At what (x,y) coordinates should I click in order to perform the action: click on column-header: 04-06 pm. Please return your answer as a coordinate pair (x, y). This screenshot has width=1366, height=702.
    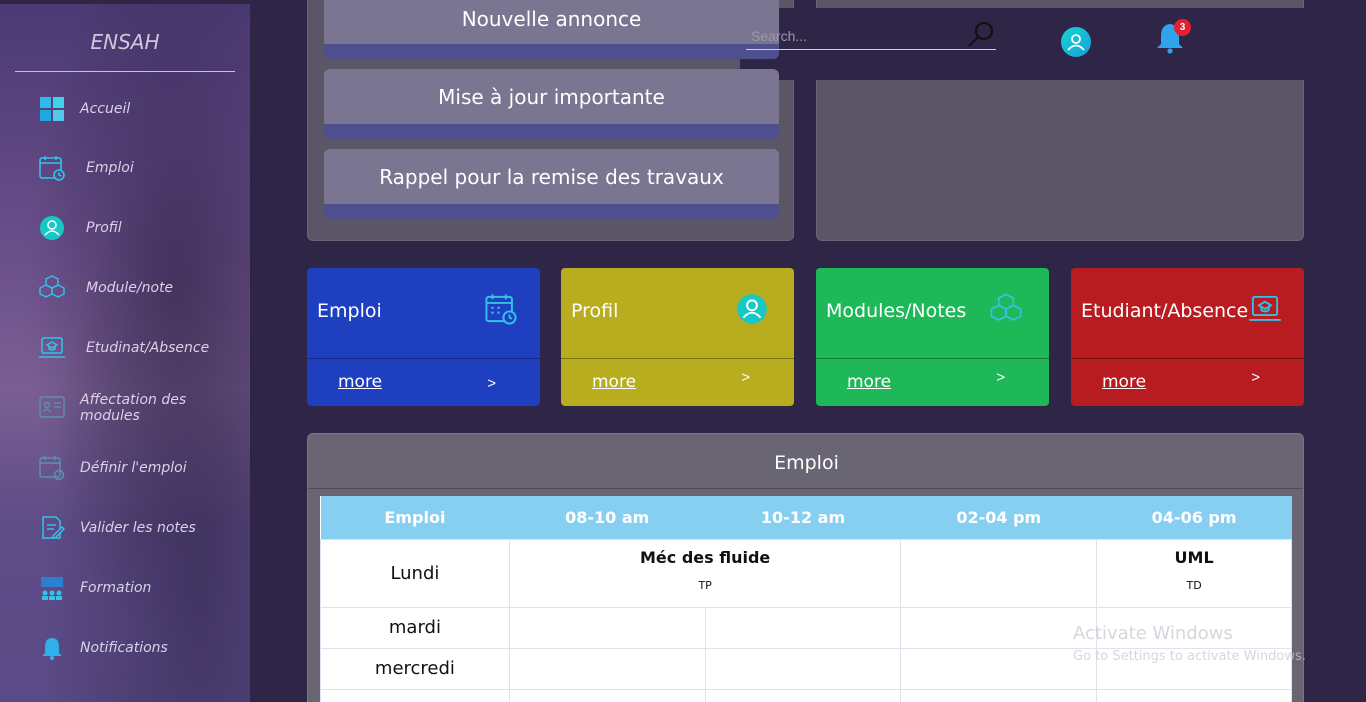
    Looking at the image, I should click on (1194, 517).